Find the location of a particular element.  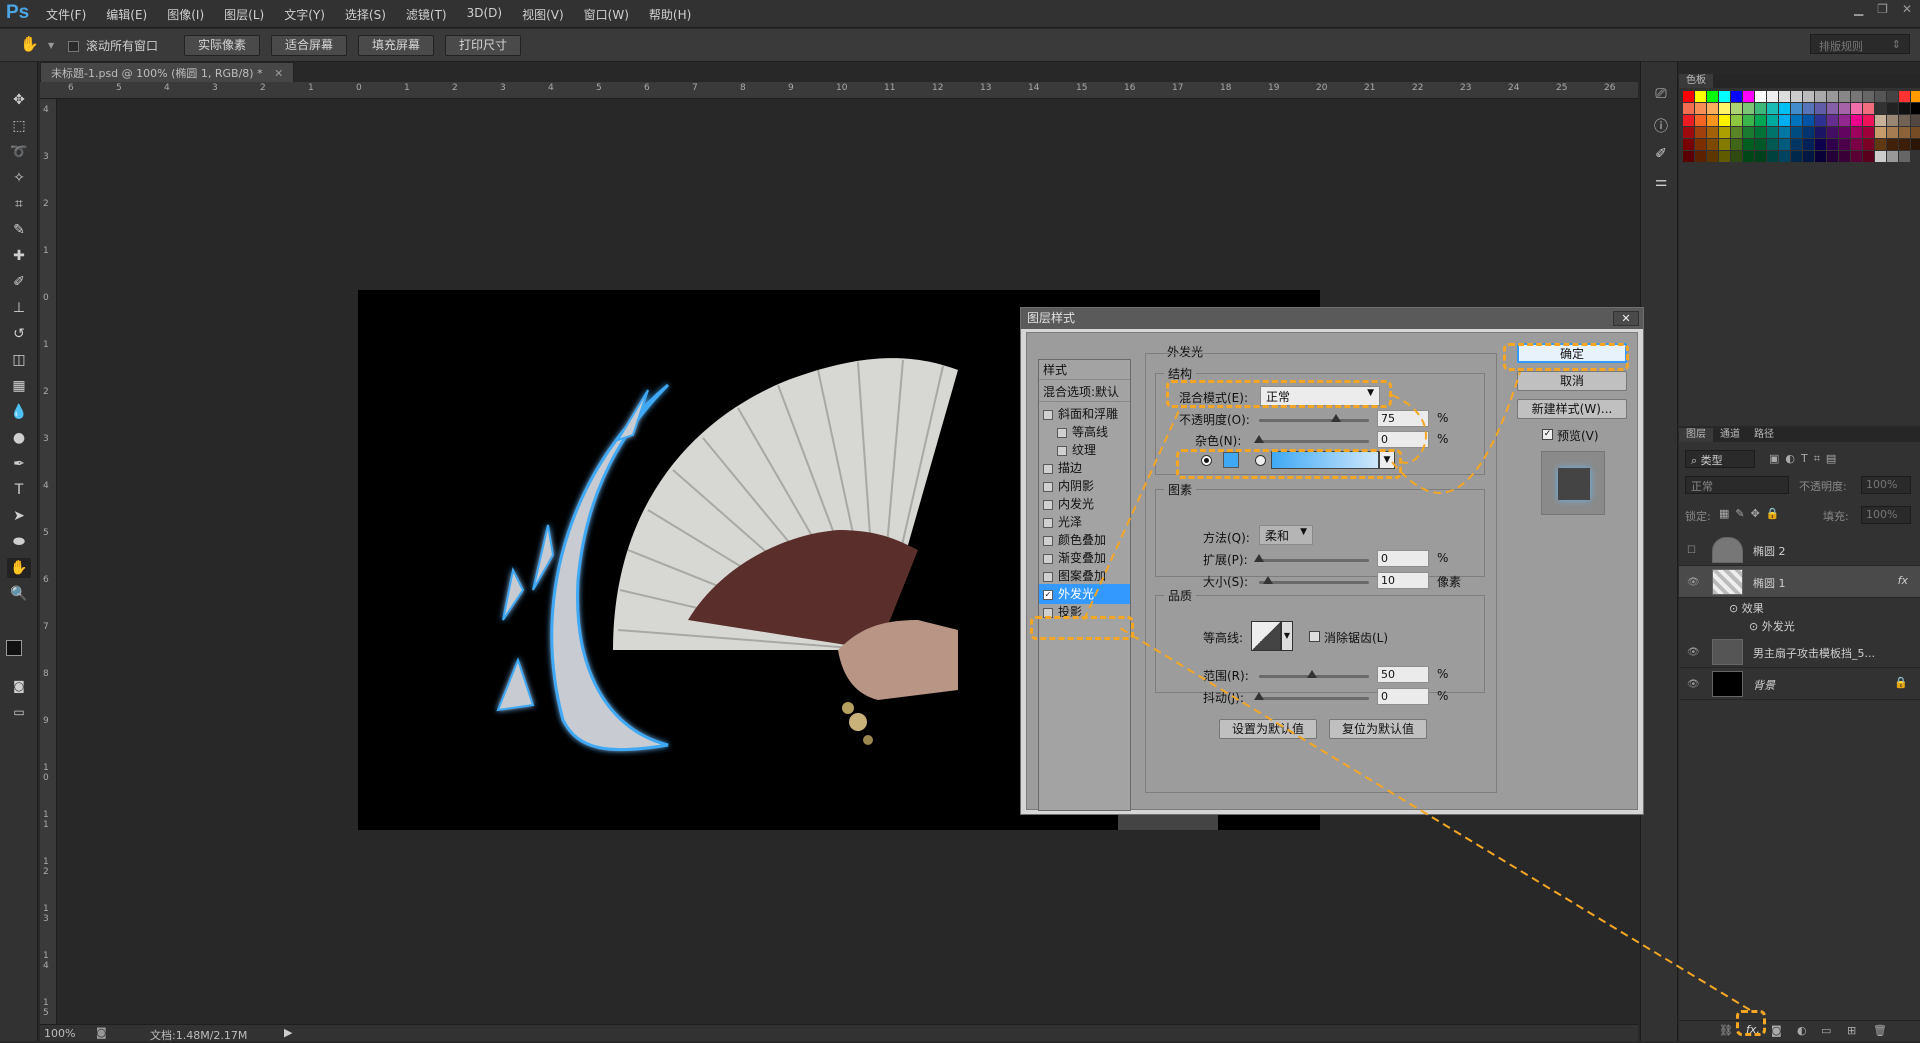

history-panel-icon: ⎚ is located at coordinates (1661, 94).